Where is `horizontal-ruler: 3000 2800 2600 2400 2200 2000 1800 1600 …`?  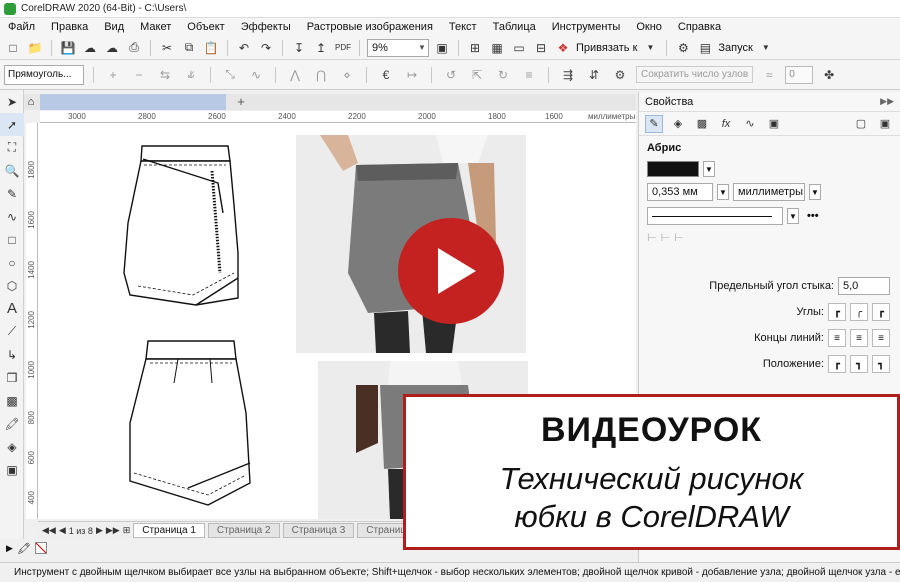
horizontal-ruler: 3000 2800 2600 2400 2200 2000 1800 1600 … is located at coordinates (338, 117).